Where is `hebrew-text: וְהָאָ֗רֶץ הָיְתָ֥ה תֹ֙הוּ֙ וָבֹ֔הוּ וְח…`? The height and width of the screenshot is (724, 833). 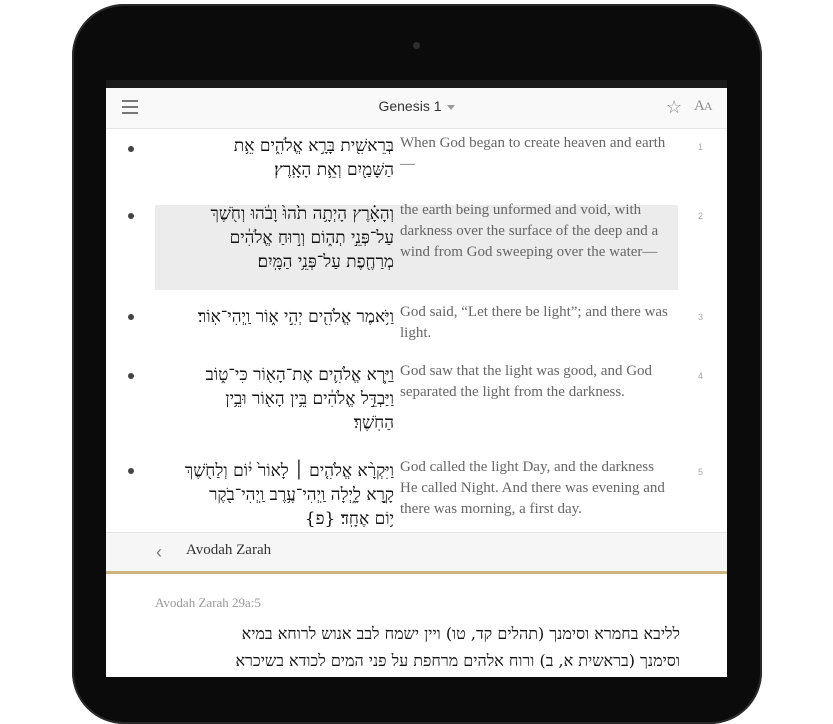 hebrew-text: וְהָאָ֗רֶץ הָיְתָ֥ה תֹ֙הוּ֙ וָבֹ֔הוּ וְח… is located at coordinates (275, 238).